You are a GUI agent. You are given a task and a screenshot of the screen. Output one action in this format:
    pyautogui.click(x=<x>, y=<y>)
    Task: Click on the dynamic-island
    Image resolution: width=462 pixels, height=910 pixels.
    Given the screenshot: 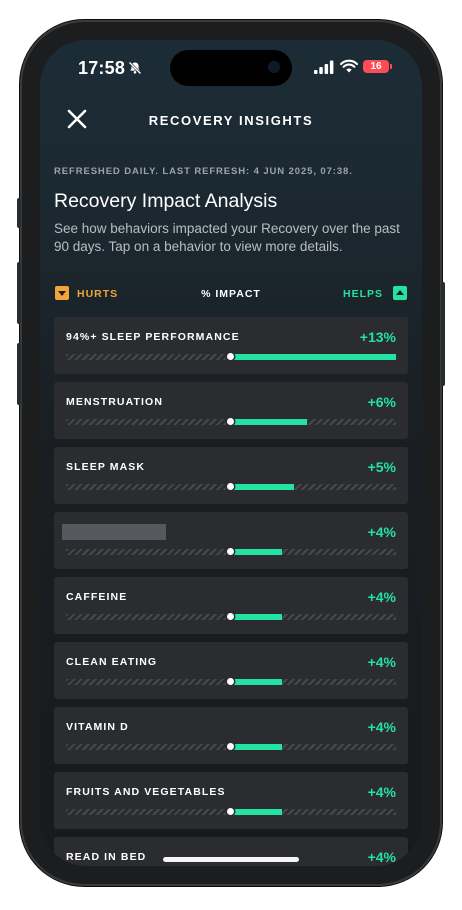 What is the action you would take?
    pyautogui.click(x=231, y=68)
    